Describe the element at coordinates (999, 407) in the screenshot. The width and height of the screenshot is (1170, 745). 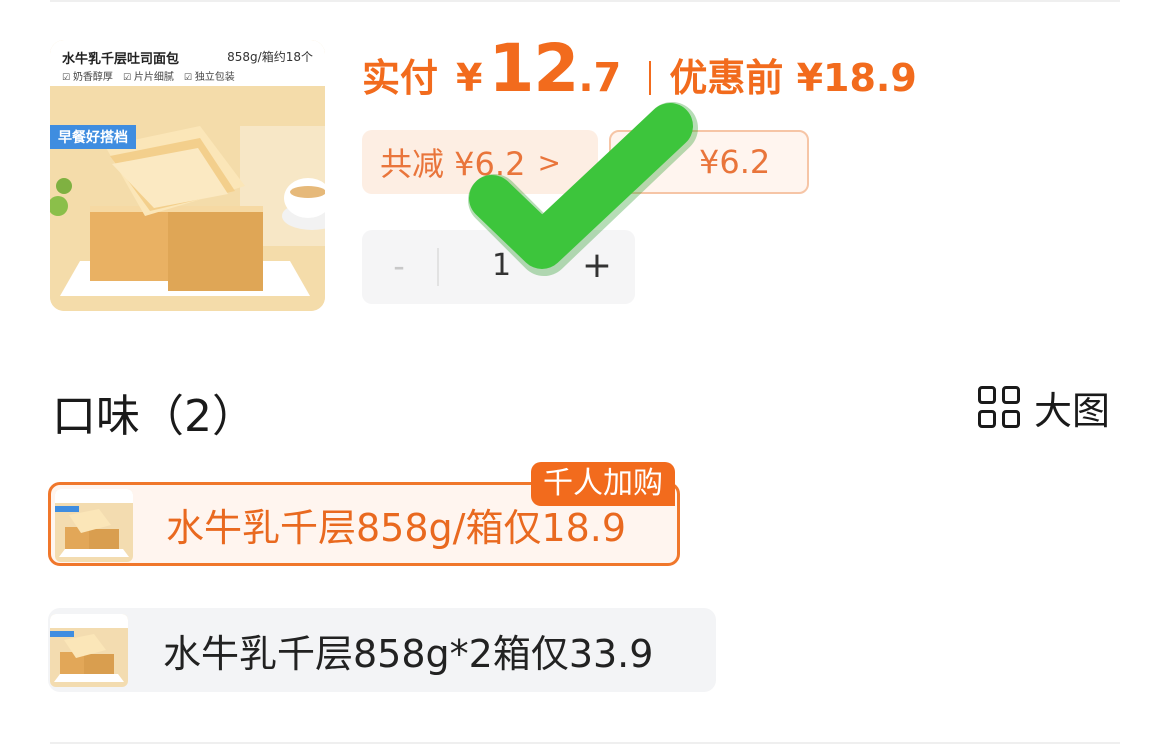
I see `grid-icon` at that location.